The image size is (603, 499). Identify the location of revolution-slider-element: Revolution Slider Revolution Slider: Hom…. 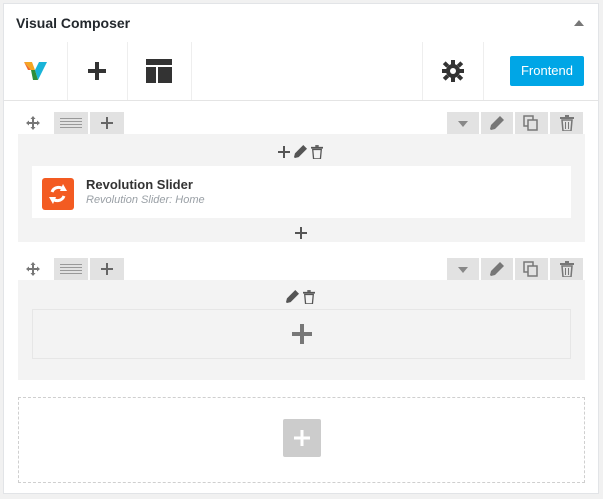
(301, 192).